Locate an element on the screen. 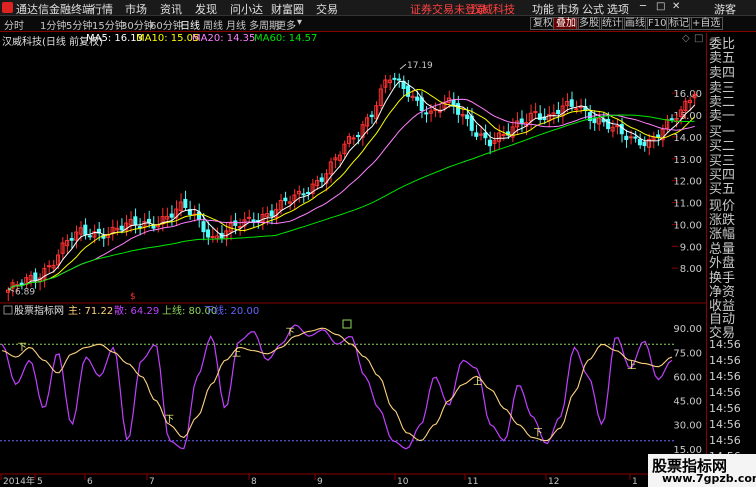  add-watchlist-button: +自选 is located at coordinates (706, 23).